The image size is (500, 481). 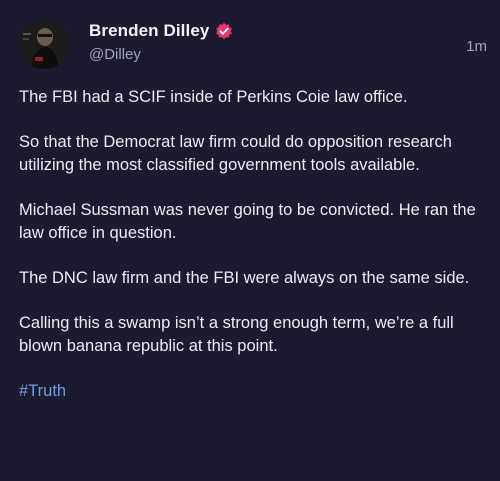 What do you see at coordinates (224, 31) in the screenshot?
I see `verified-badge-icon` at bounding box center [224, 31].